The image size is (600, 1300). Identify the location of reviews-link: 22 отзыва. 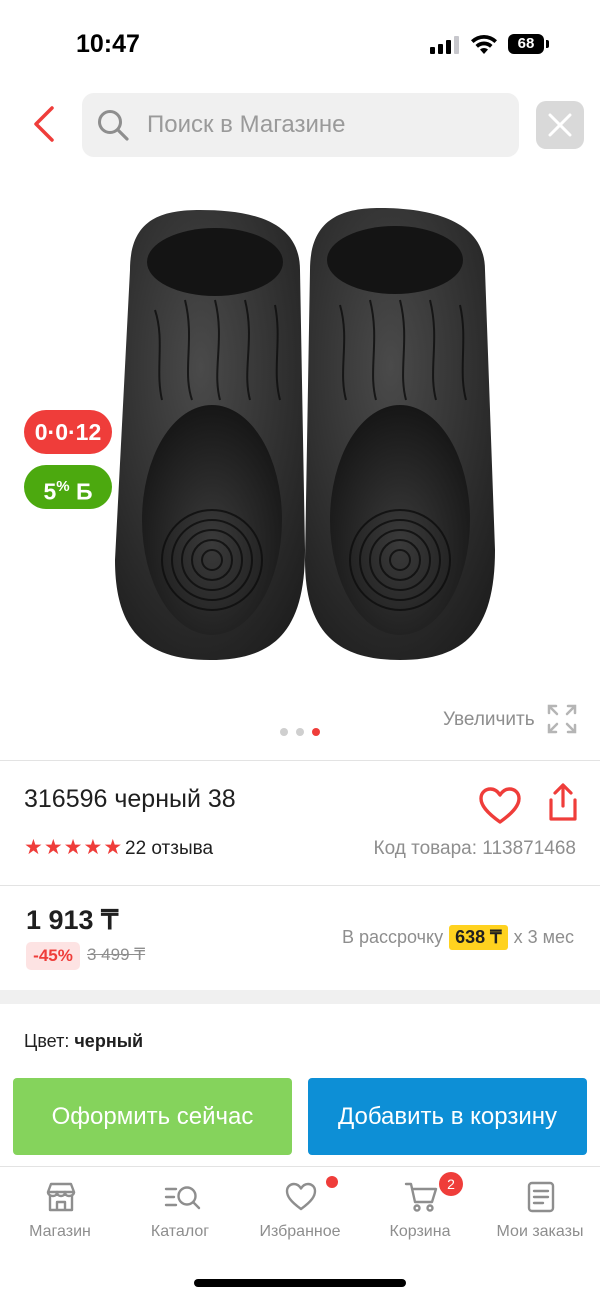
(169, 849).